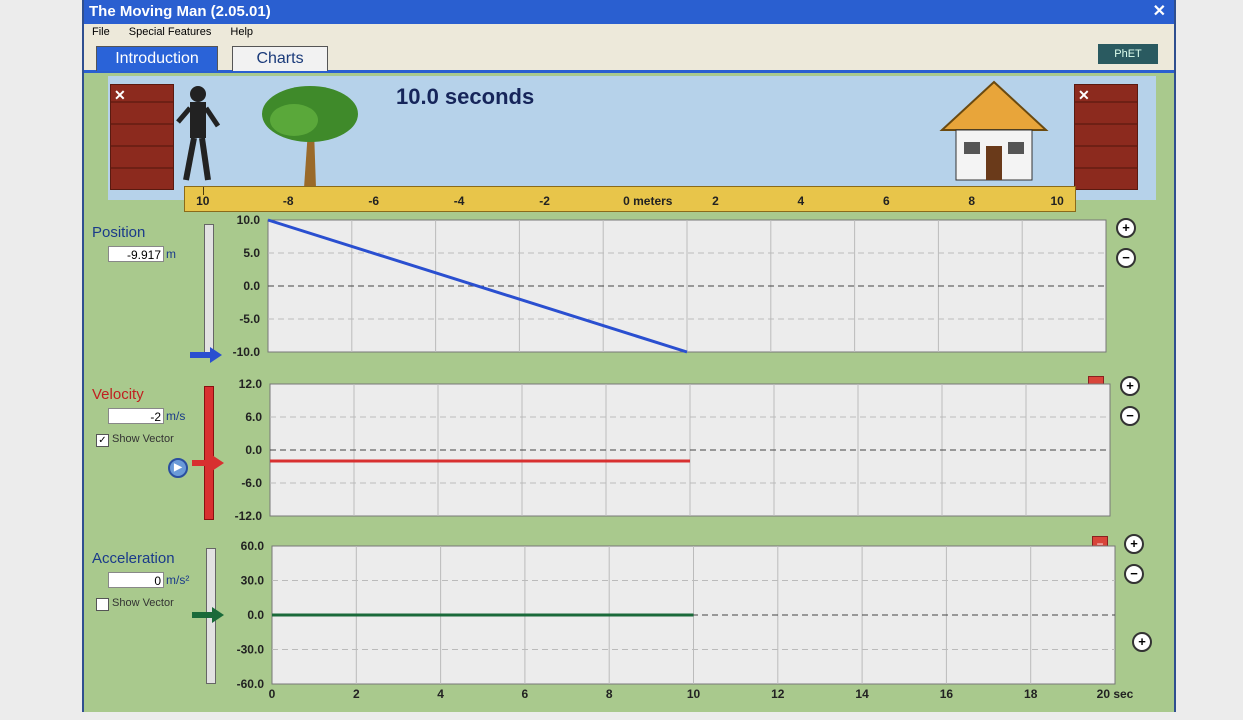 This screenshot has width=1243, height=720. I want to click on x-tick-label: 10, so click(694, 694).